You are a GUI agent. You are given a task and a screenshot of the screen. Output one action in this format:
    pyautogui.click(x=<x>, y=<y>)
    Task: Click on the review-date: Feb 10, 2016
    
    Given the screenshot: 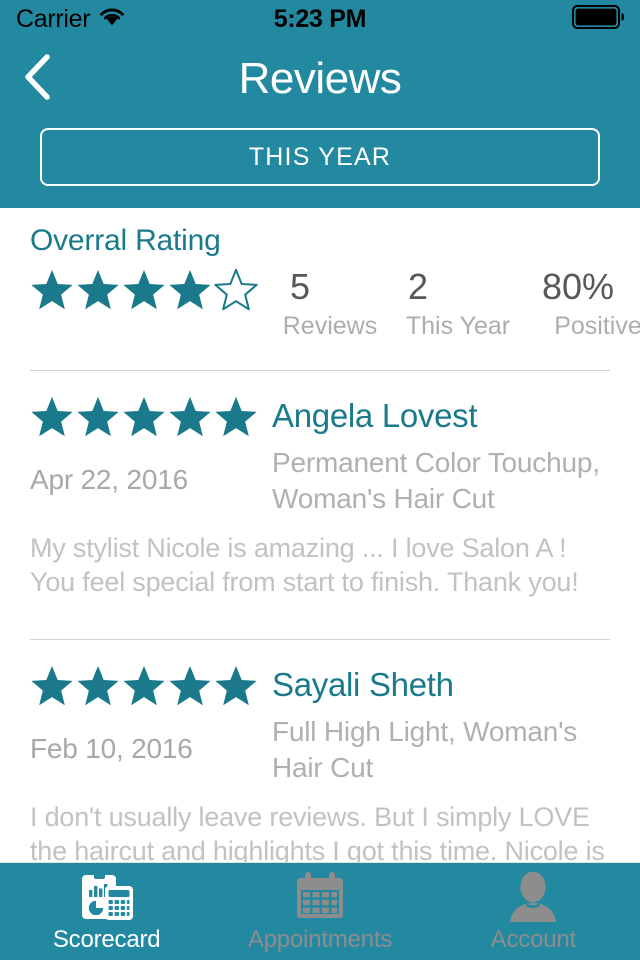 What is the action you would take?
    pyautogui.click(x=111, y=748)
    